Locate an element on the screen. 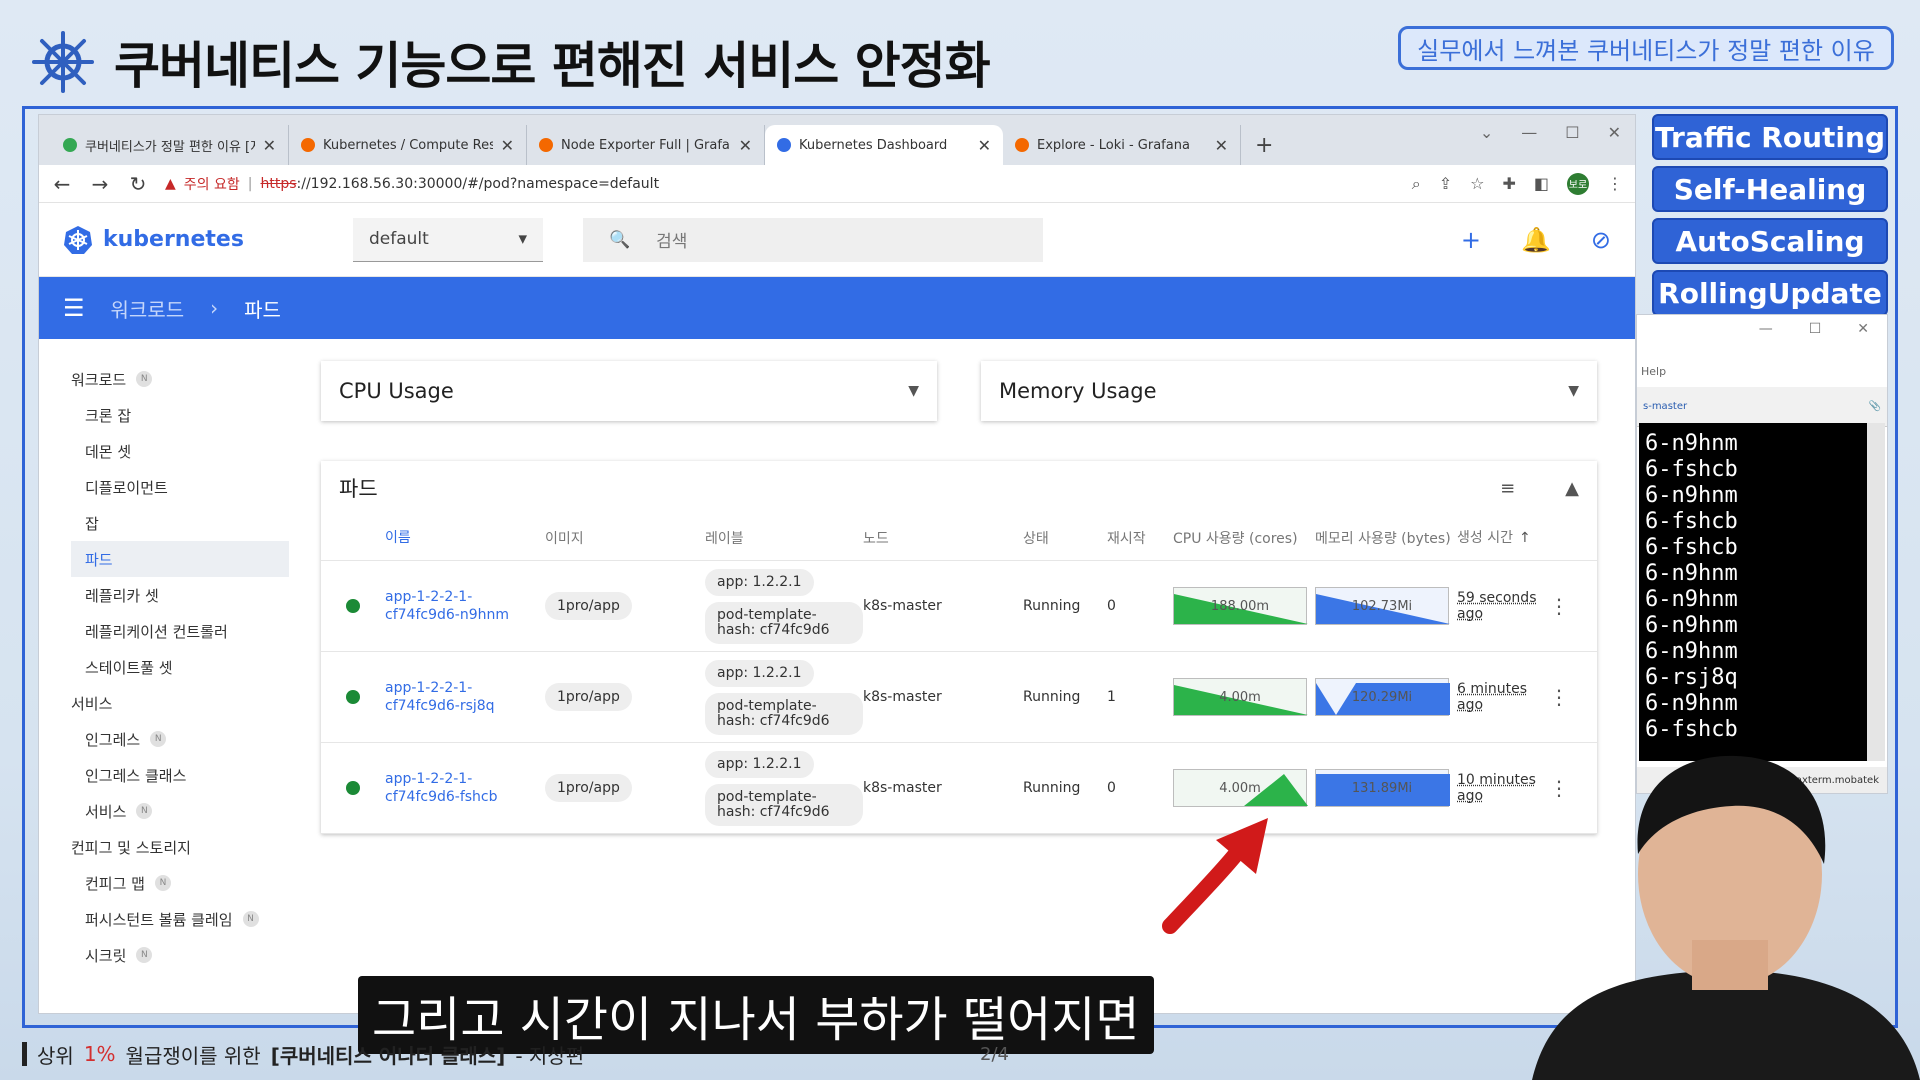 The width and height of the screenshot is (1920, 1080). image-cell: 1pro/app is located at coordinates (625, 788).